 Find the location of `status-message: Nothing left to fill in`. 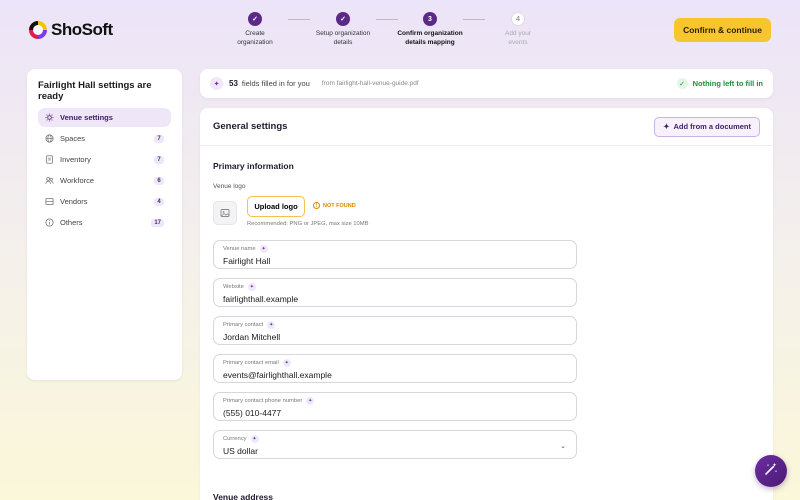

status-message: Nothing left to fill in is located at coordinates (727, 83).